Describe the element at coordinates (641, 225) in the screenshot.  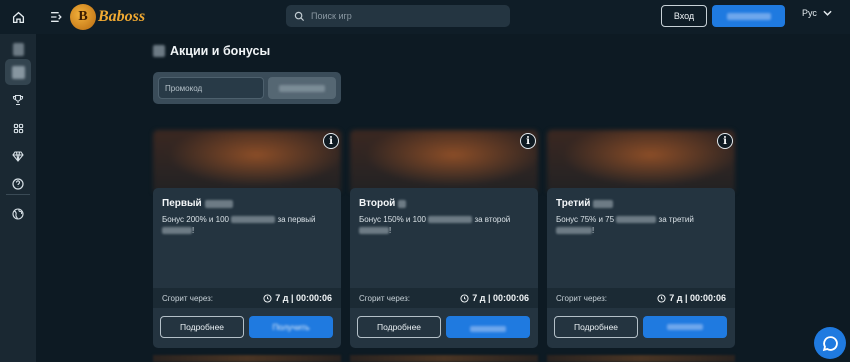
I see `bonus-card-description: Бонус 75% и 75 за третий !` at that location.